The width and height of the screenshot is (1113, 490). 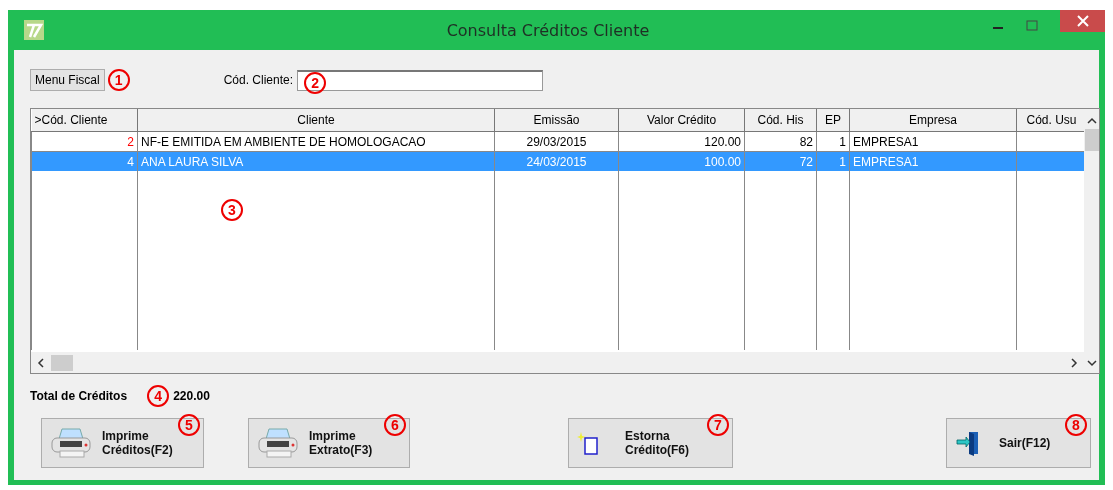 I want to click on table-cell: 24/03/2015, so click(x=556, y=161).